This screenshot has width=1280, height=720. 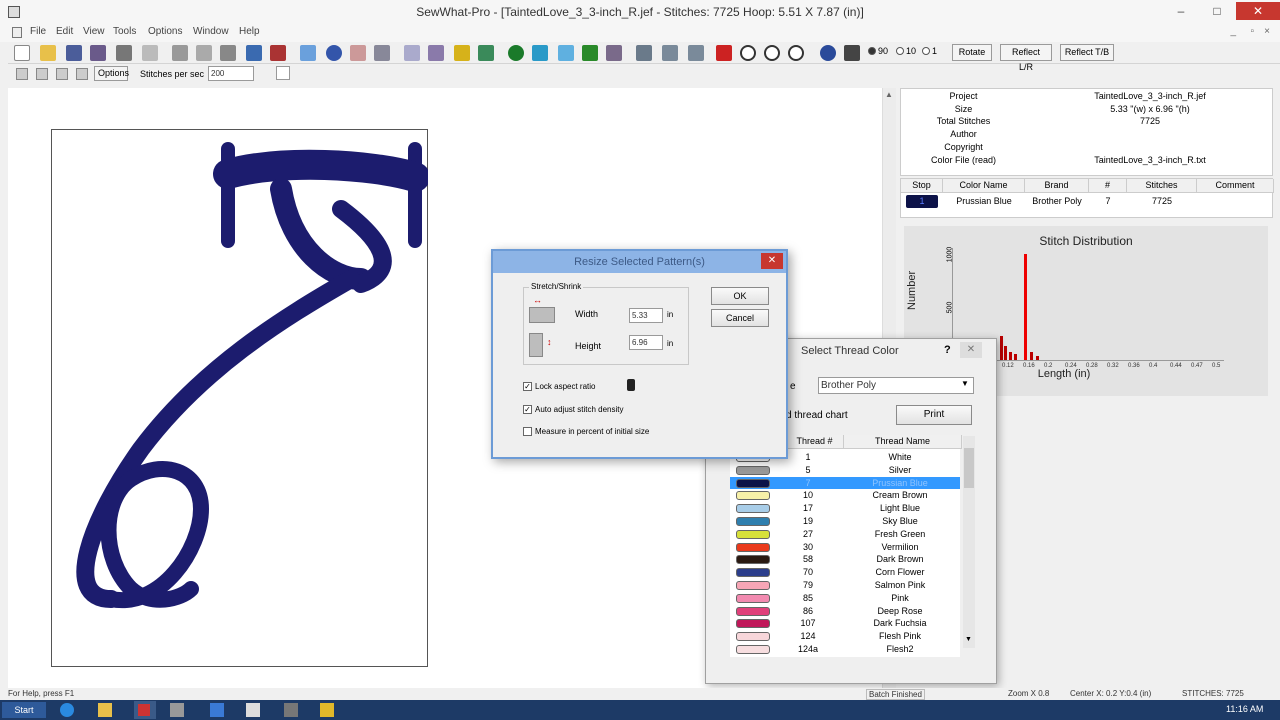 I want to click on stitch-edit-icon, so click(x=278, y=53).